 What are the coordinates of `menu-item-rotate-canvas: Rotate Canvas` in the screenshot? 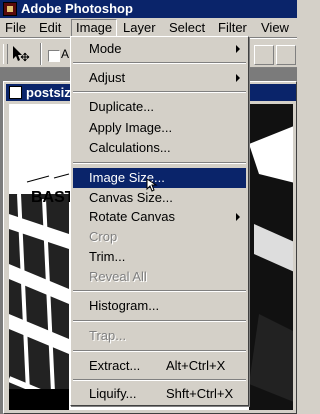 It's located at (159, 217).